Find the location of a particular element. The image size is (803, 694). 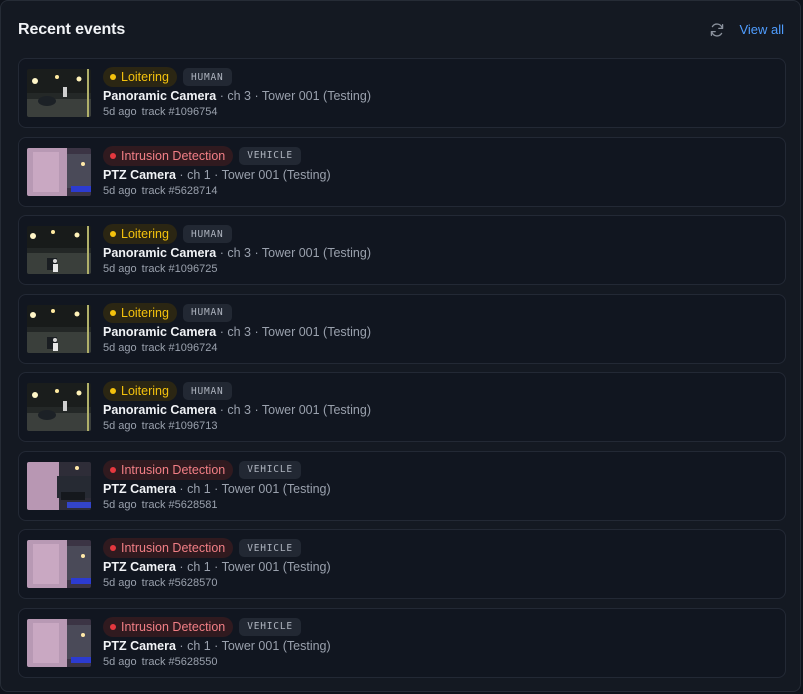

track-id: track #1096725 is located at coordinates (179, 269).